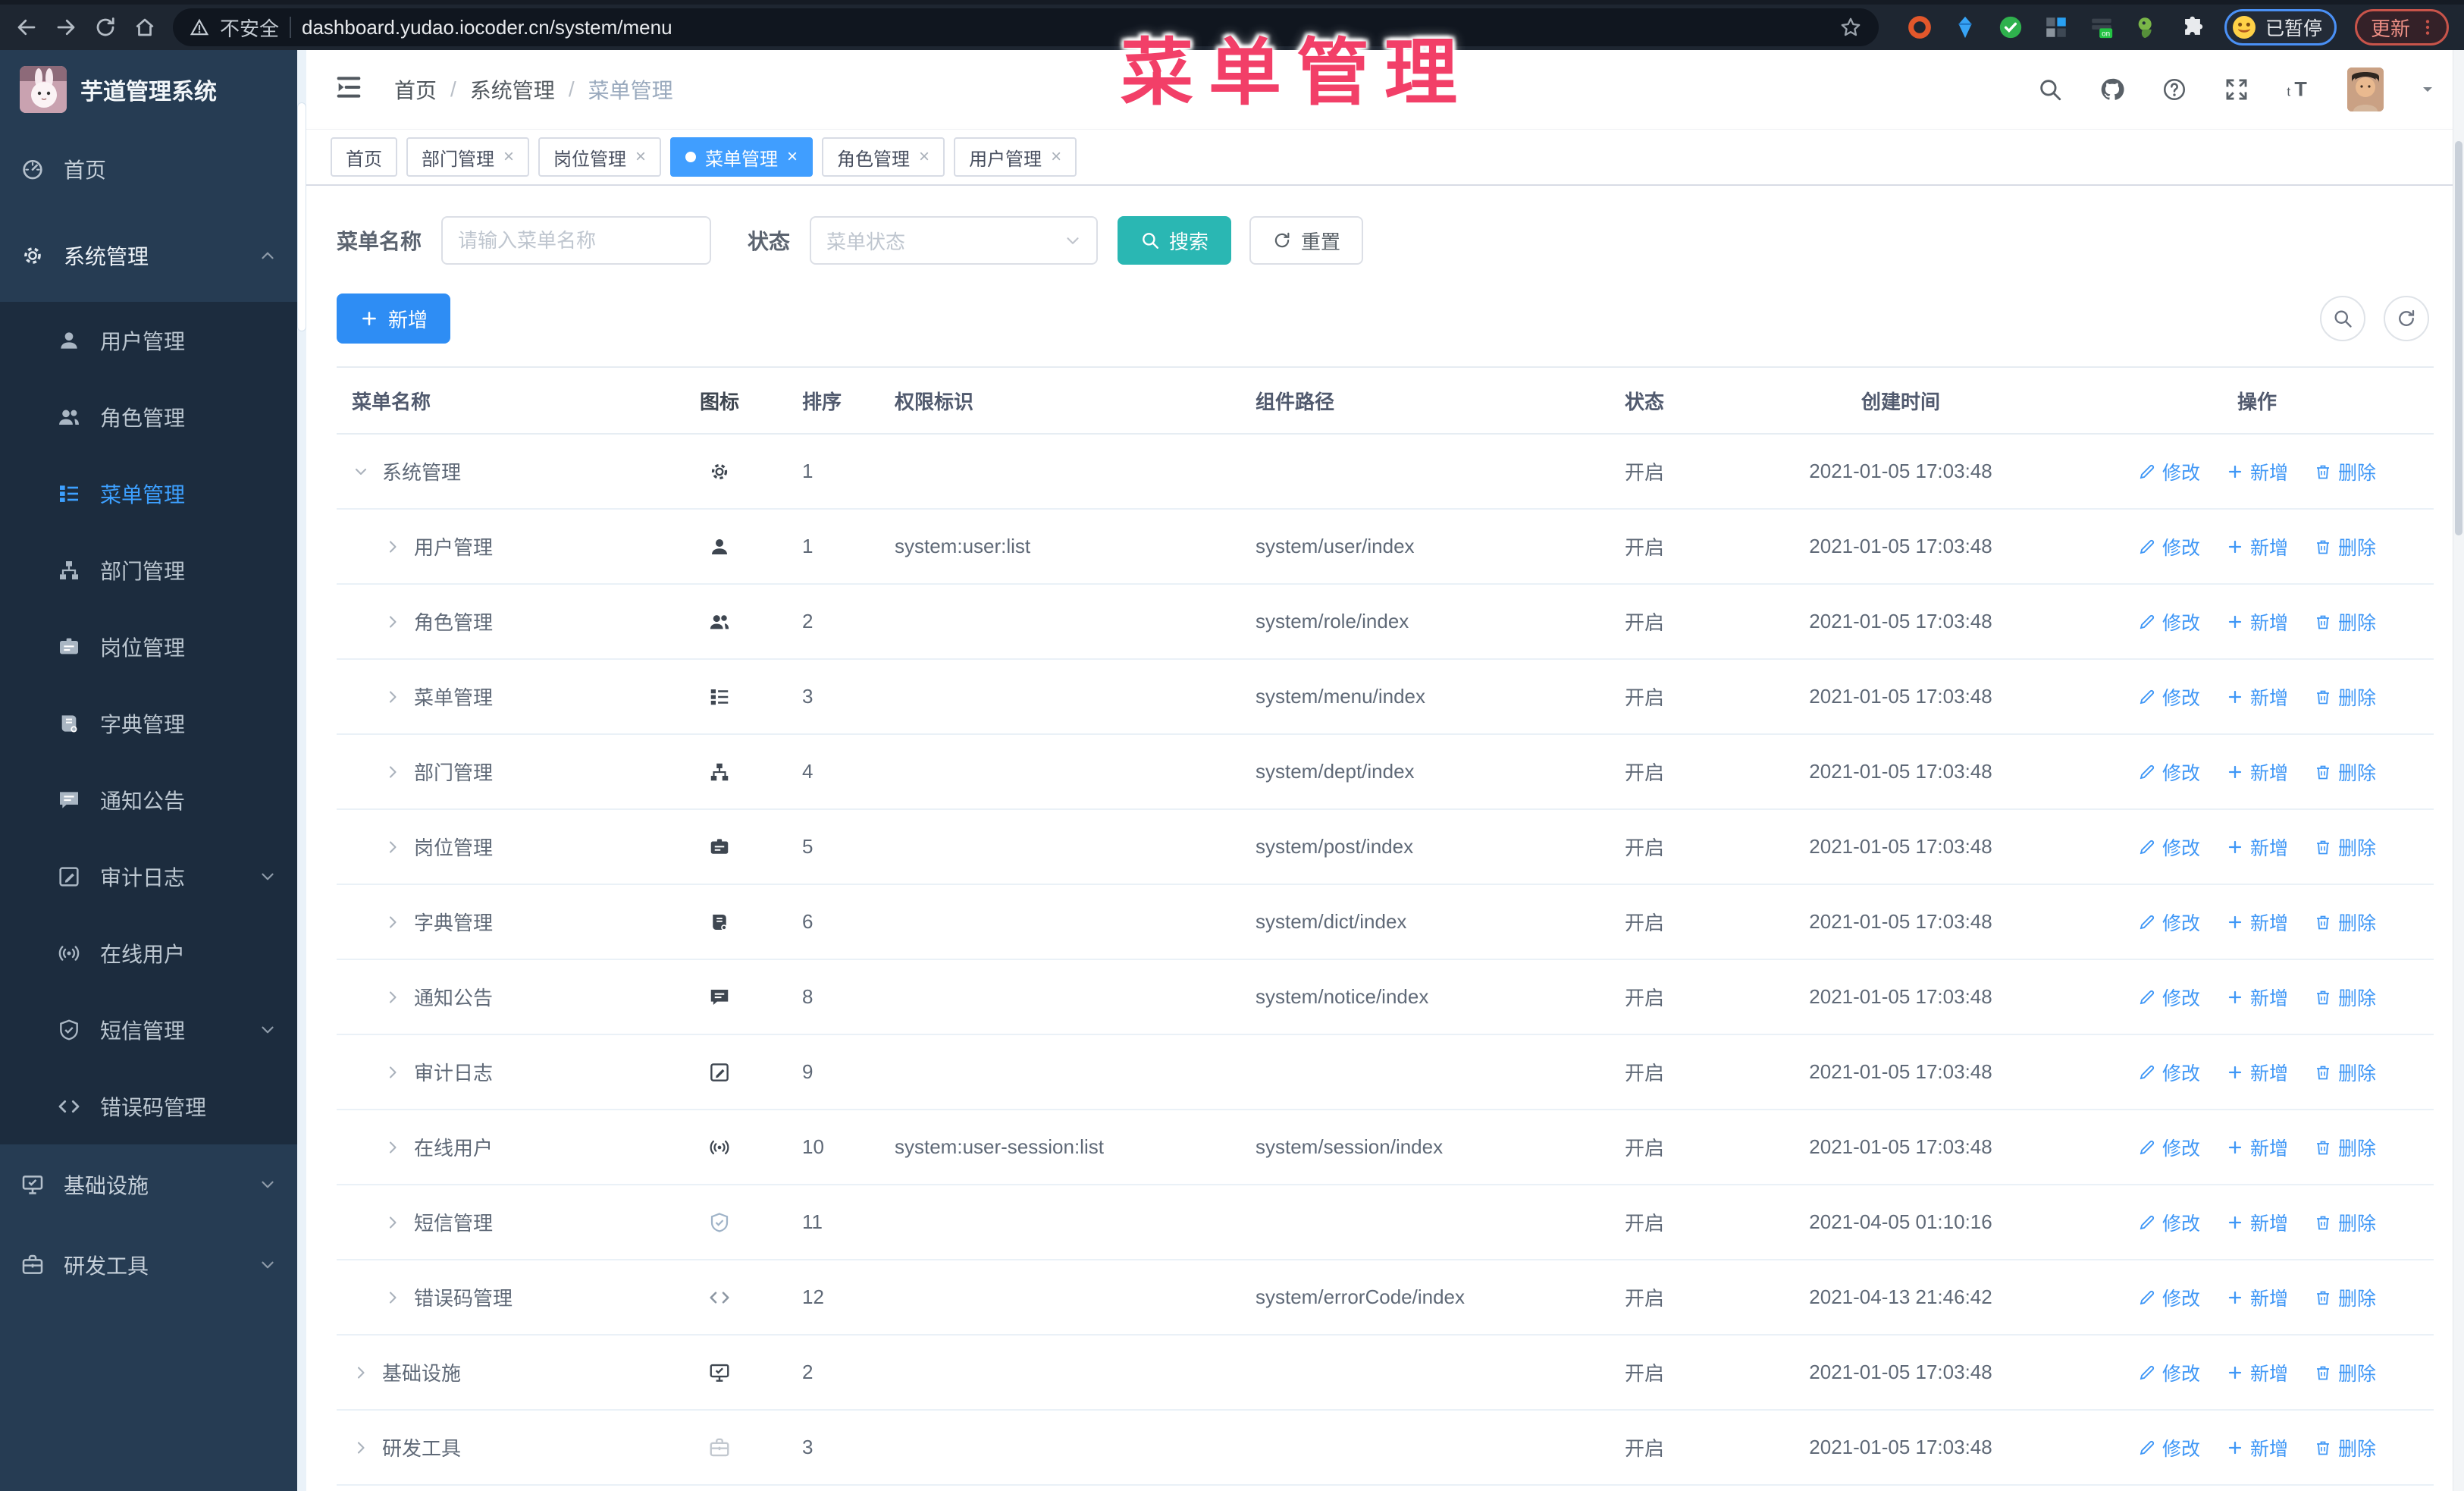  What do you see at coordinates (2050, 89) in the screenshot?
I see `search-icon` at bounding box center [2050, 89].